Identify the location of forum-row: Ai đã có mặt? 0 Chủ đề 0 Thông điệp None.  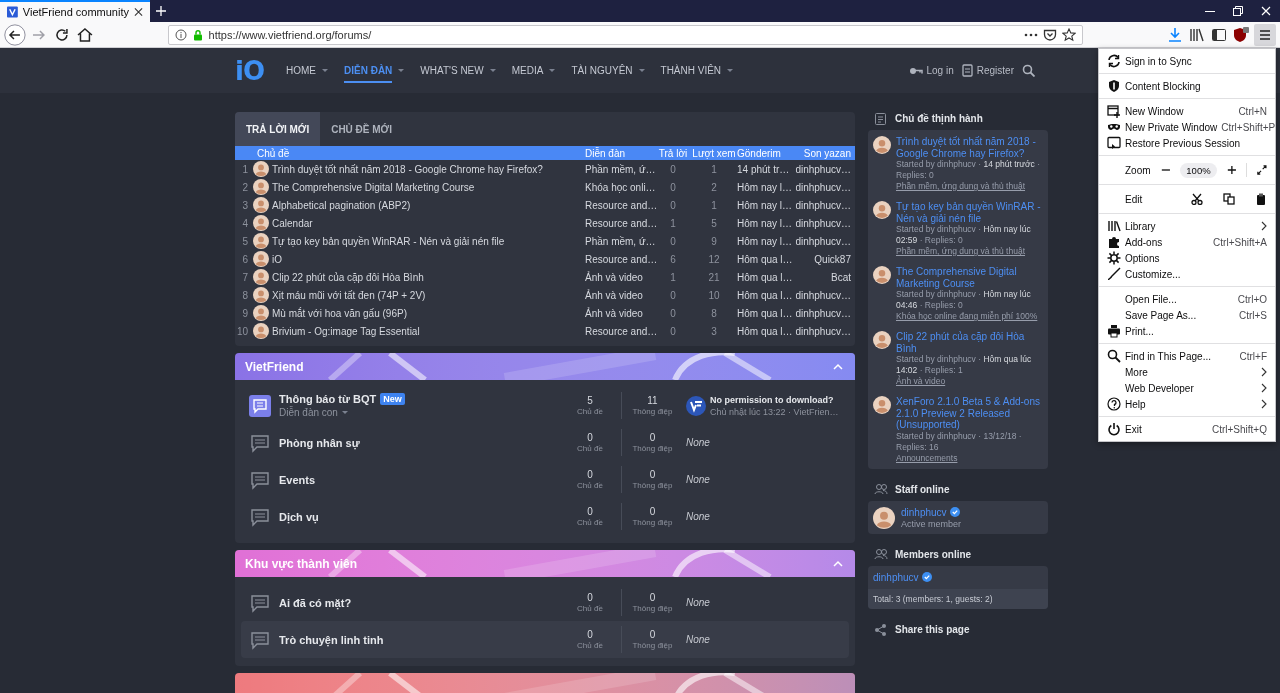
(545, 602).